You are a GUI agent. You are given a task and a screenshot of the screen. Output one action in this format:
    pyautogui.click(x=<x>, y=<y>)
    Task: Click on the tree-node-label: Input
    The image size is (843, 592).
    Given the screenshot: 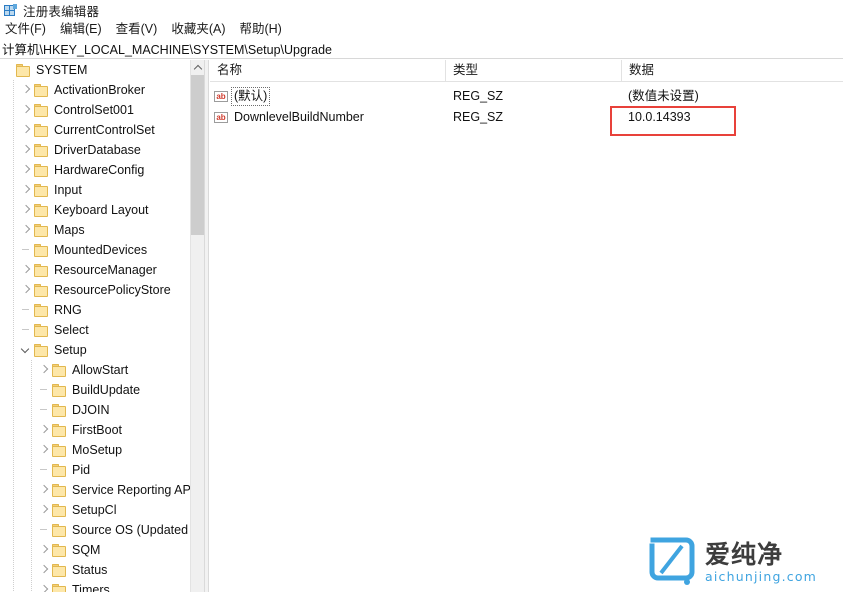 What is the action you would take?
    pyautogui.click(x=68, y=190)
    